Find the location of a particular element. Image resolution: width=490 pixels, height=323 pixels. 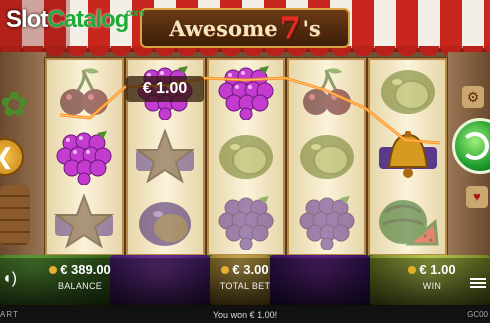

game-code: GC00 is located at coordinates (477, 314).